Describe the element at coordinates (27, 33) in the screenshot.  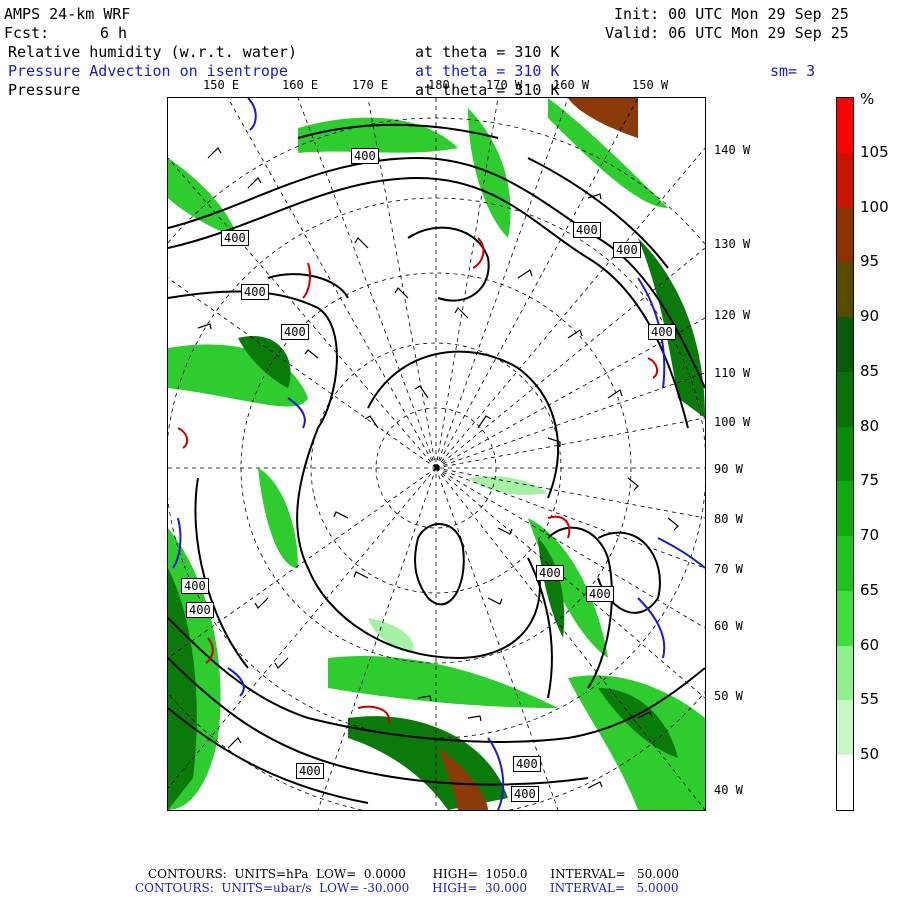
I see `forecast-label: Fcst:` at that location.